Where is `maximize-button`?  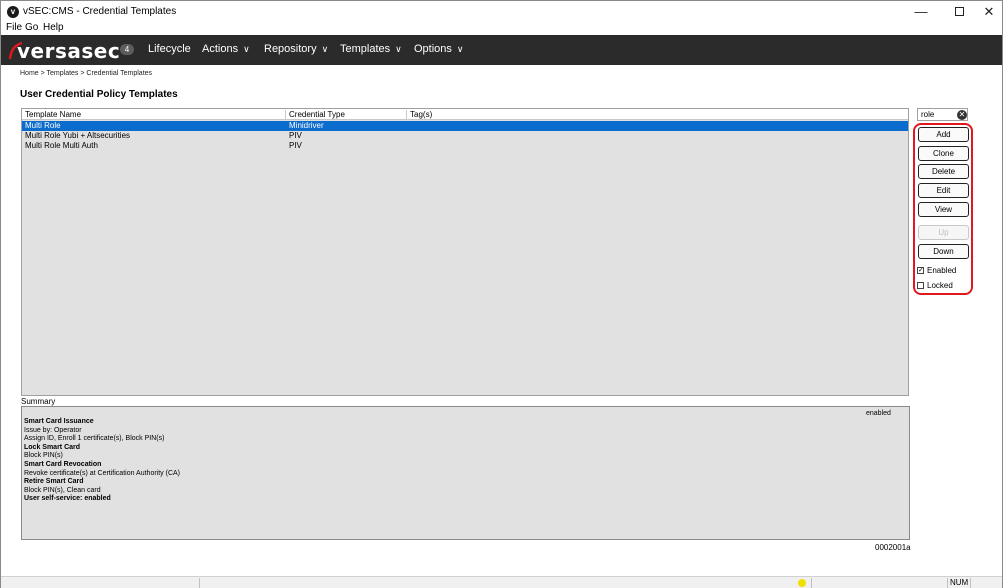 maximize-button is located at coordinates (959, 12).